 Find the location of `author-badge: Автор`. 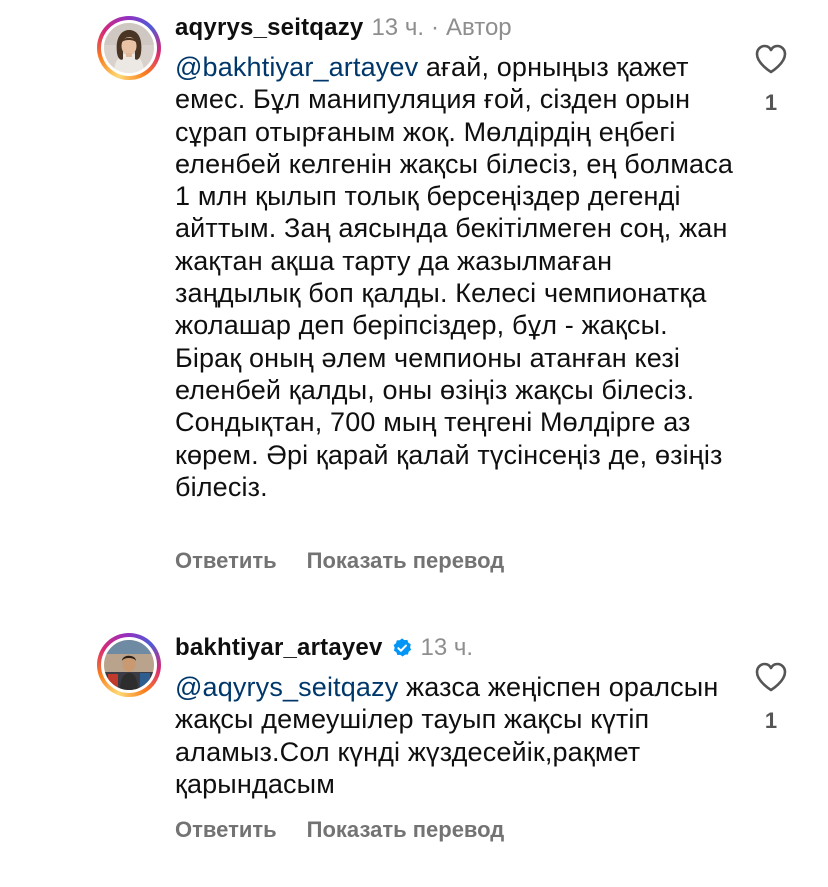

author-badge: Автор is located at coordinates (479, 27).